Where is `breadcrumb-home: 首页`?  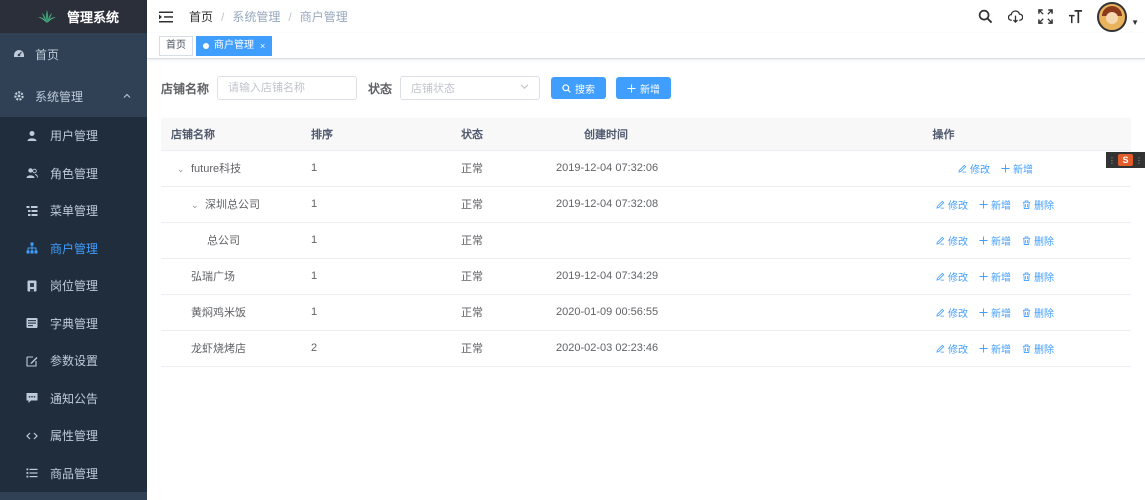 breadcrumb-home: 首页 is located at coordinates (201, 16).